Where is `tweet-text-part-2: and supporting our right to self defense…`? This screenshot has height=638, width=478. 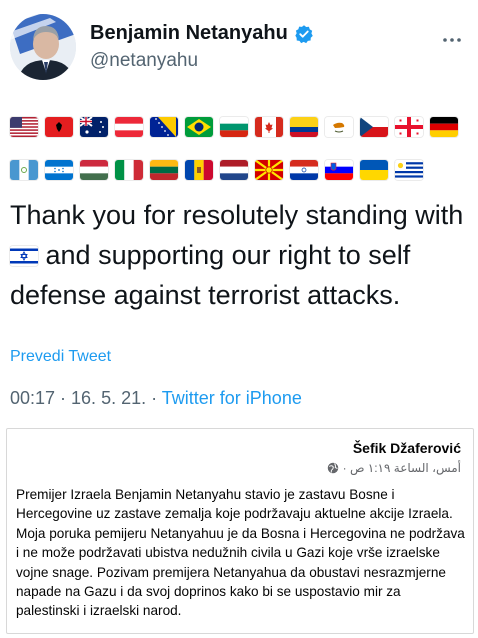
tweet-text-part-2: and supporting our right to self defense… is located at coordinates (210, 275).